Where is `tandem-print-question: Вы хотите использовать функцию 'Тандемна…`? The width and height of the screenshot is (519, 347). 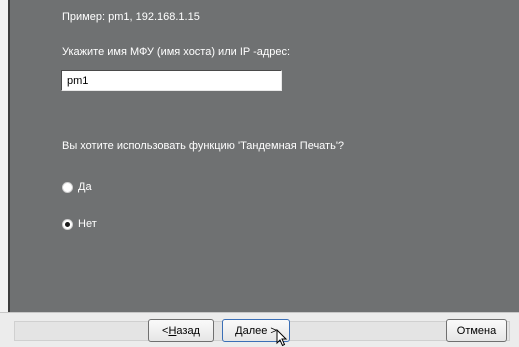
tandem-print-question: Вы хотите использовать функцию 'Тандемна… is located at coordinates (203, 146).